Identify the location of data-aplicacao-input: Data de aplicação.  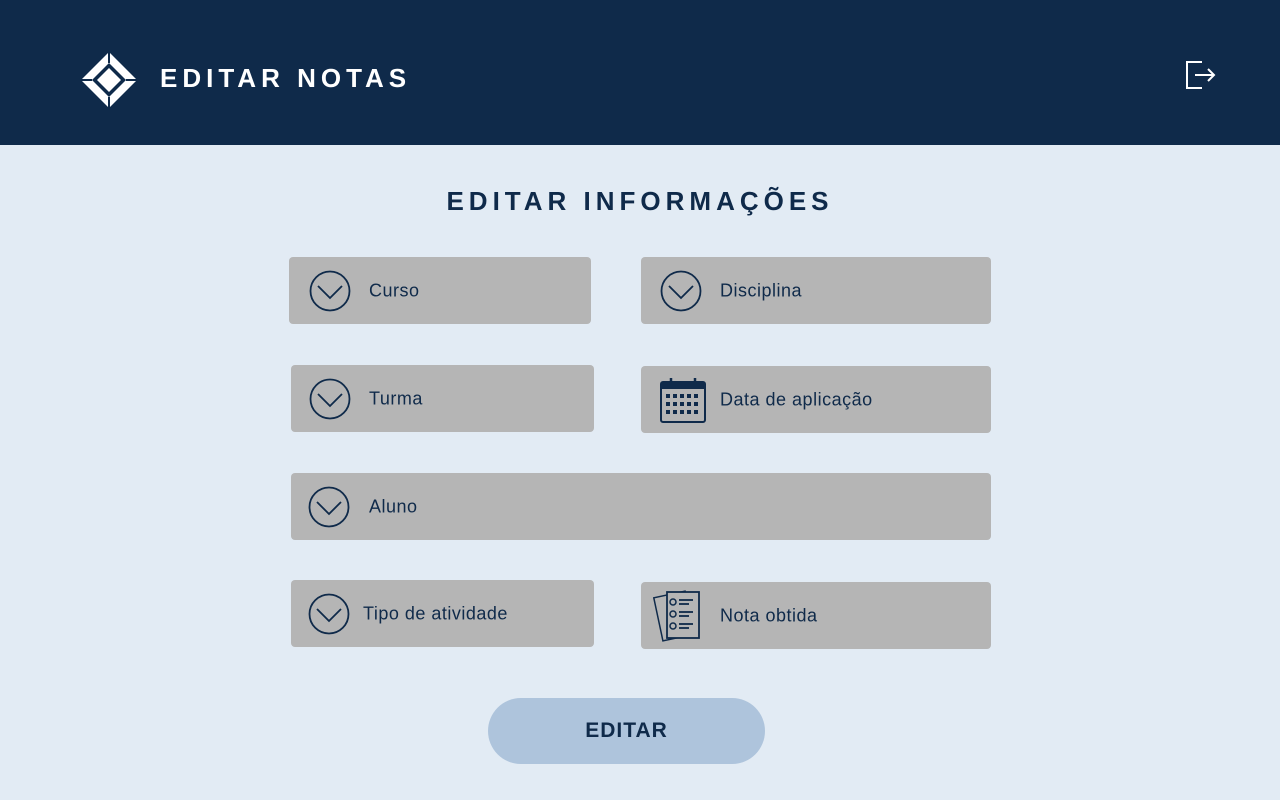
(816, 399).